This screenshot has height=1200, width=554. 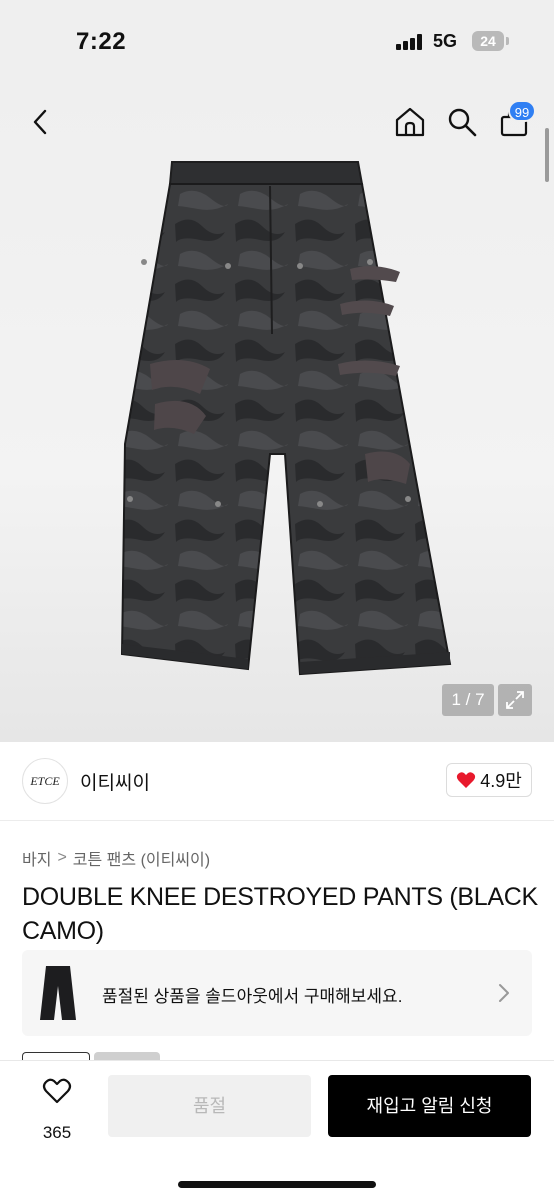 I want to click on status-time: 7:22, so click(x=101, y=41).